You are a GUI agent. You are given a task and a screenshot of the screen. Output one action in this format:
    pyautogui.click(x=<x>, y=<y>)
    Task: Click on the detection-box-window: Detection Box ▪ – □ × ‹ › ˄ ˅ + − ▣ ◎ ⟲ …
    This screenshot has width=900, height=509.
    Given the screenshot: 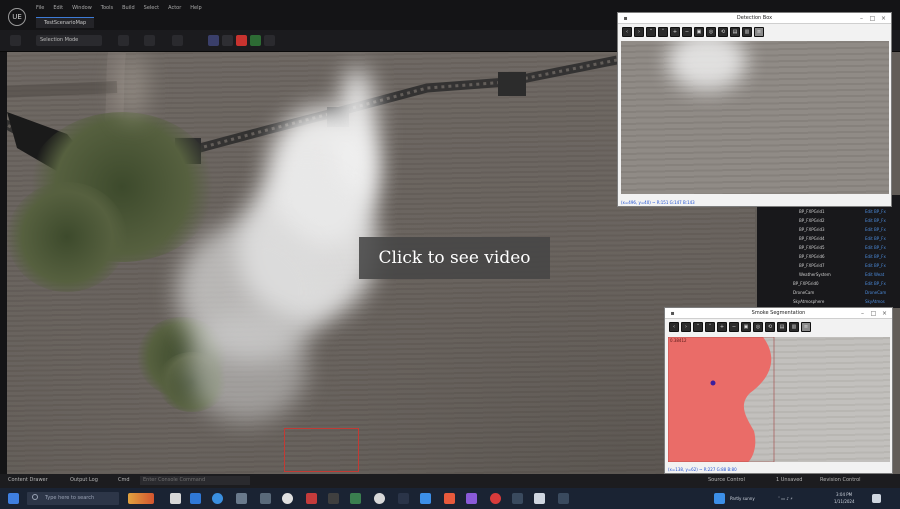 What is the action you would take?
    pyautogui.click(x=754, y=109)
    